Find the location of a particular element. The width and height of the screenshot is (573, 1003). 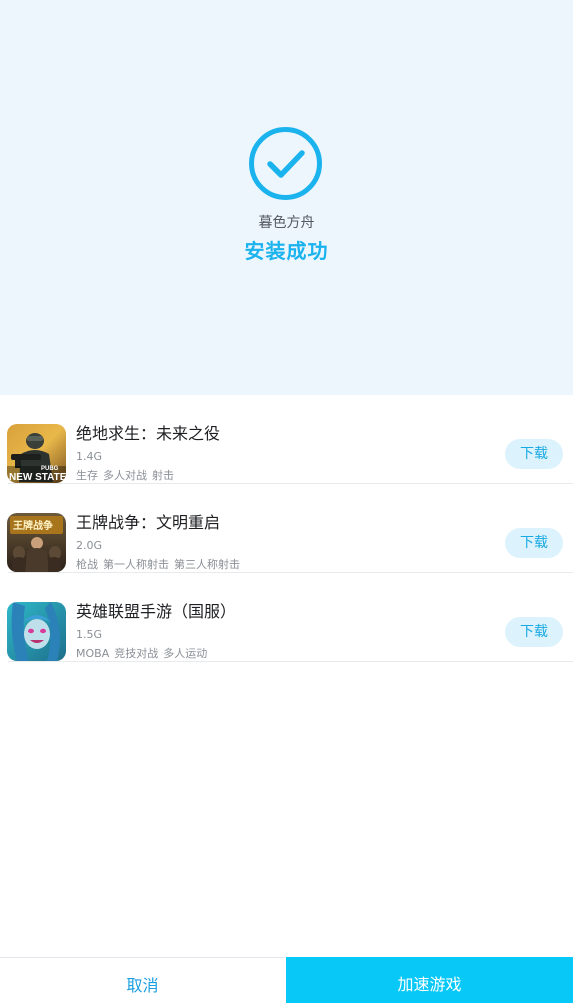

installed-app-name: 暮色方舟 is located at coordinates (286, 223).